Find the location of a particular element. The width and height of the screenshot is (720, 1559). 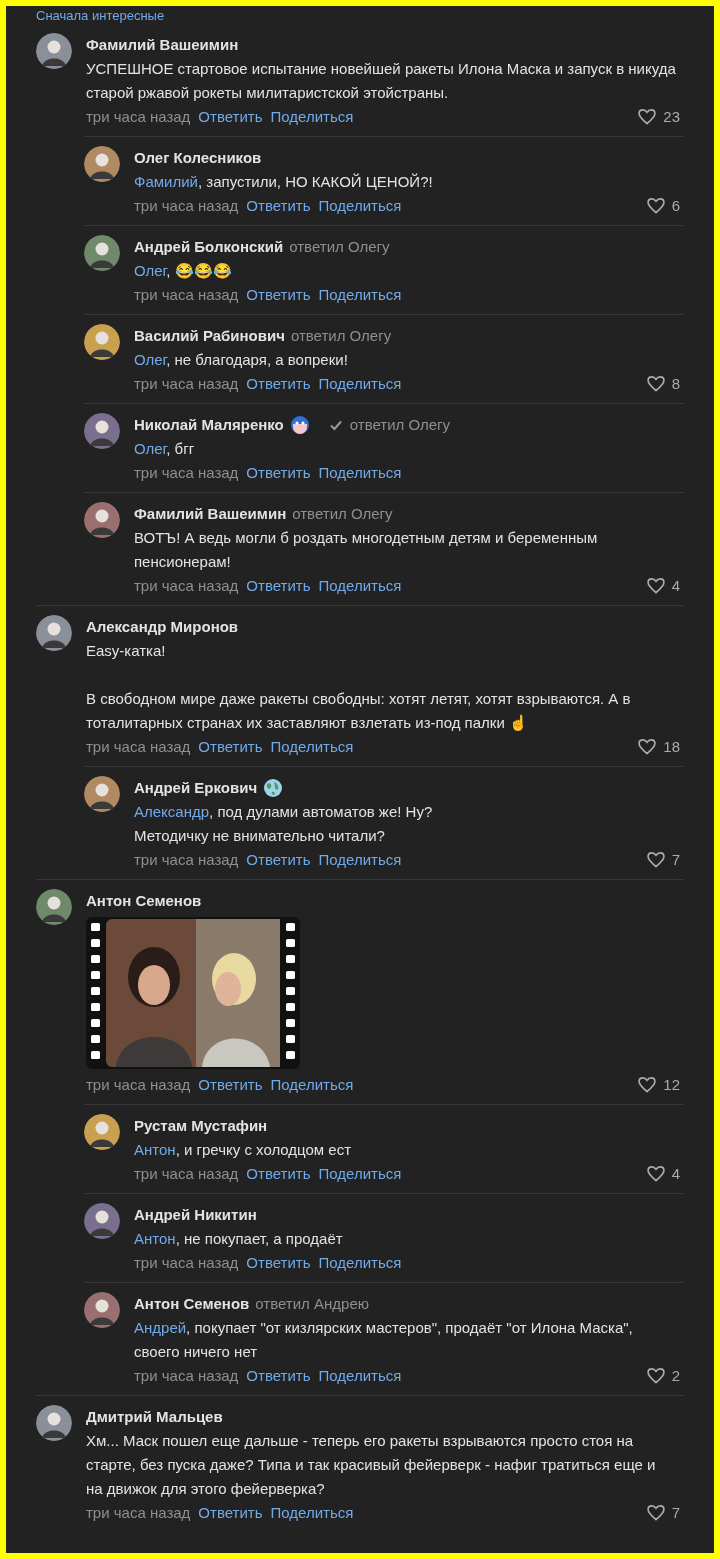

like-button: 6 is located at coordinates (664, 206).